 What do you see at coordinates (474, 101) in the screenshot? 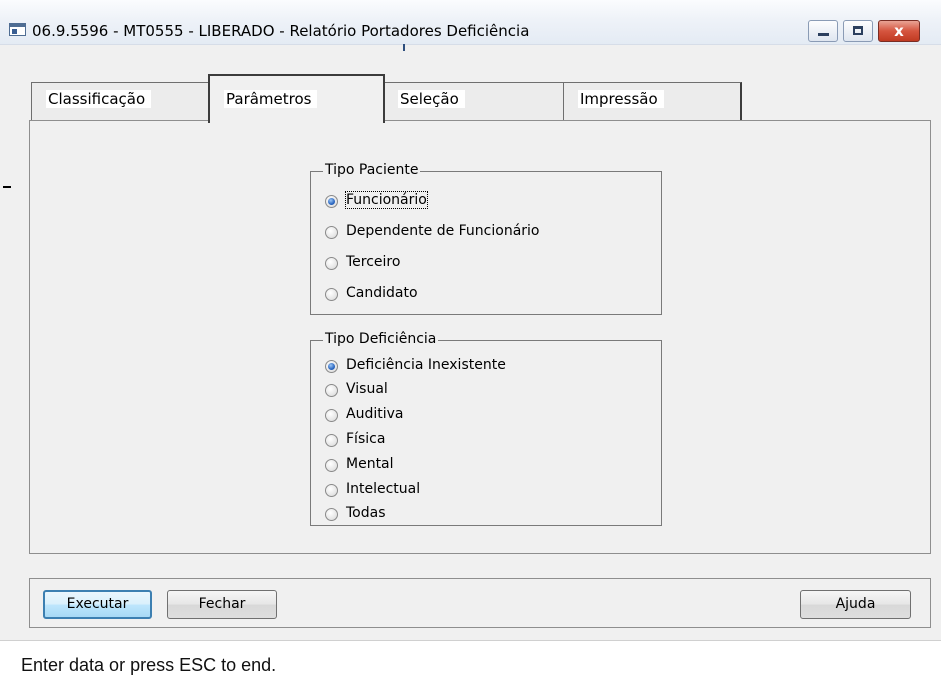
I see `tab-selecao: Seleção` at bounding box center [474, 101].